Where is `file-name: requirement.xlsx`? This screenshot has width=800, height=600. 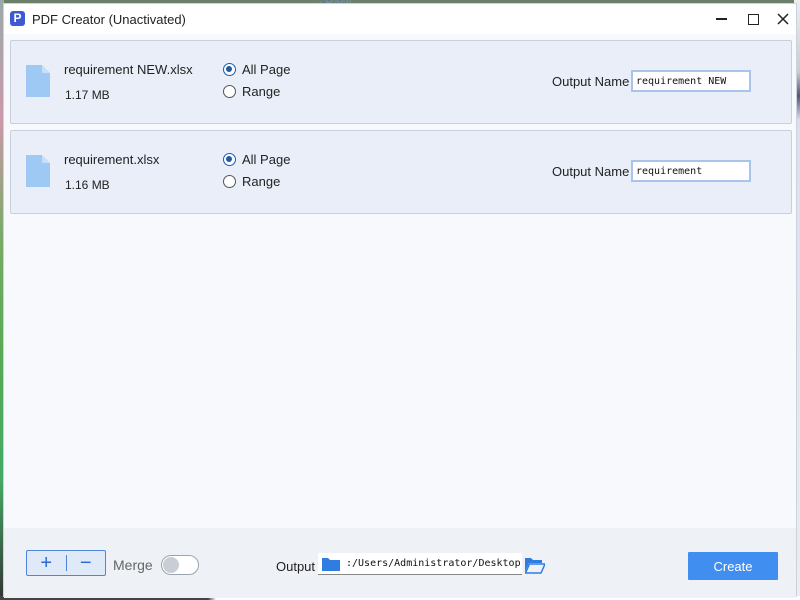 file-name: requirement.xlsx is located at coordinates (112, 159).